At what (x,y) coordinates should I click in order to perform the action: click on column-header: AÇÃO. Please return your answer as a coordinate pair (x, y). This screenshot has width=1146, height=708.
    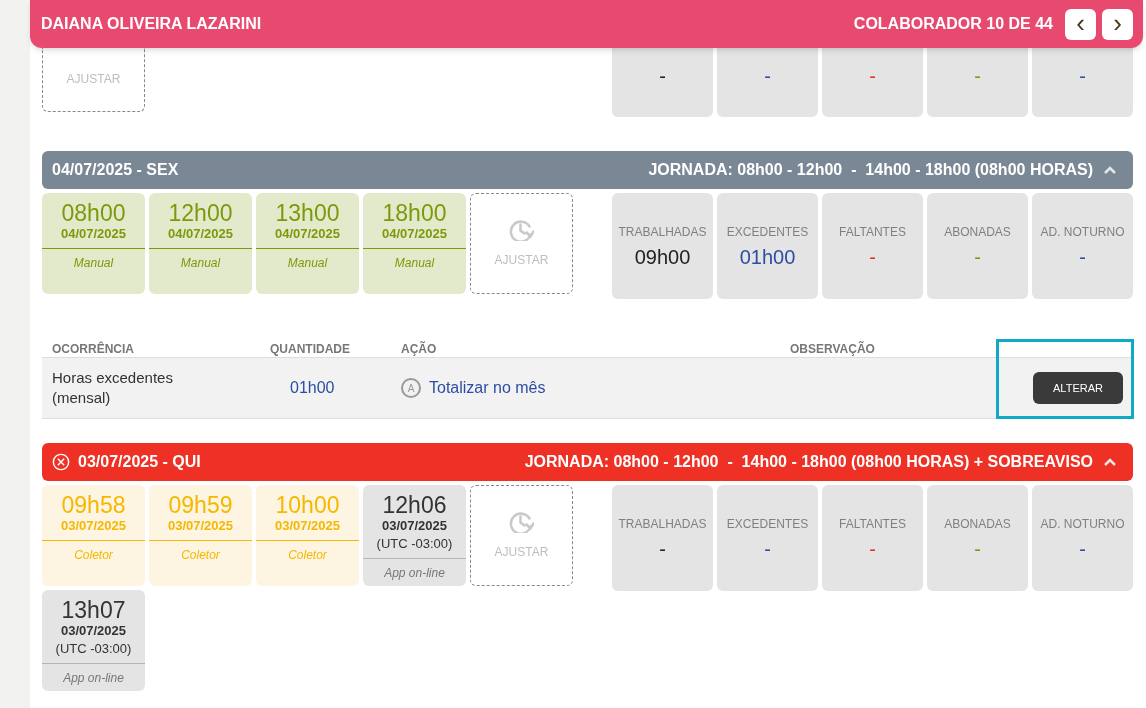
    Looking at the image, I should click on (419, 349).